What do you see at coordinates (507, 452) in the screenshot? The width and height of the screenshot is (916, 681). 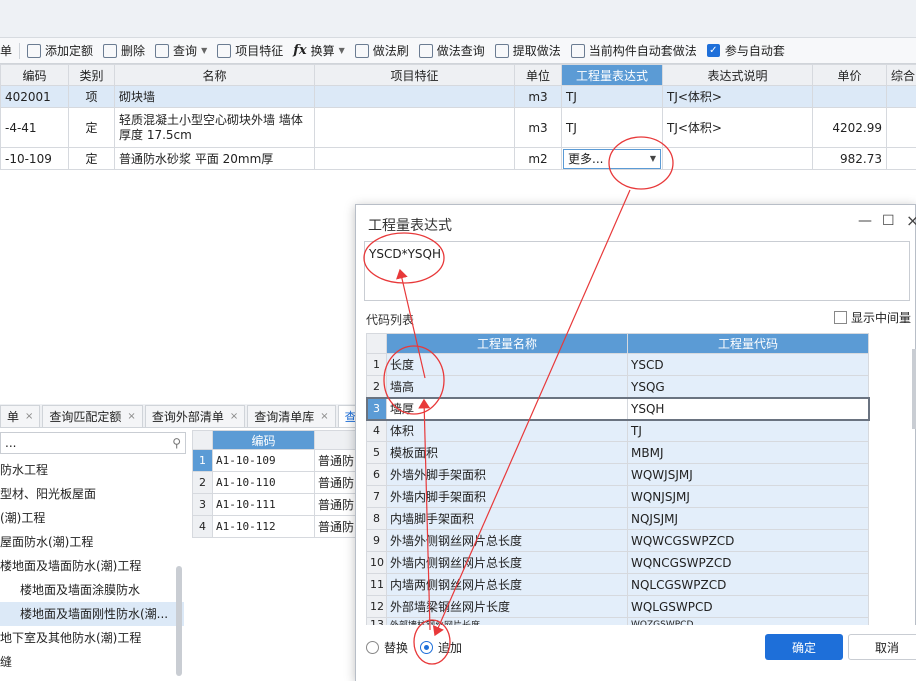 I see `cell-quantity-name: 模板面积` at bounding box center [507, 452].